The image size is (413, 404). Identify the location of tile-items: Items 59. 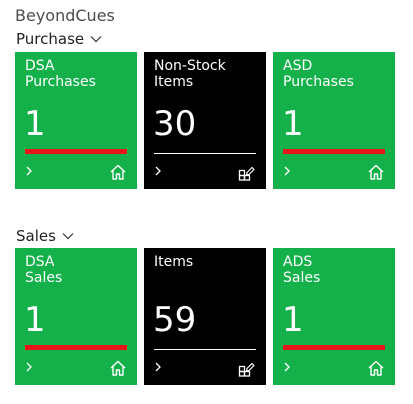
(205, 316).